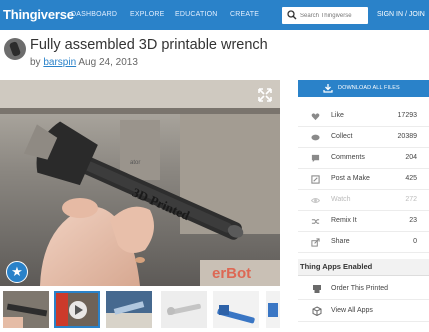 Image resolution: width=429 pixels, height=332 pixels. I want to click on stat-post-a-make: Post a Make 425, so click(363, 179).